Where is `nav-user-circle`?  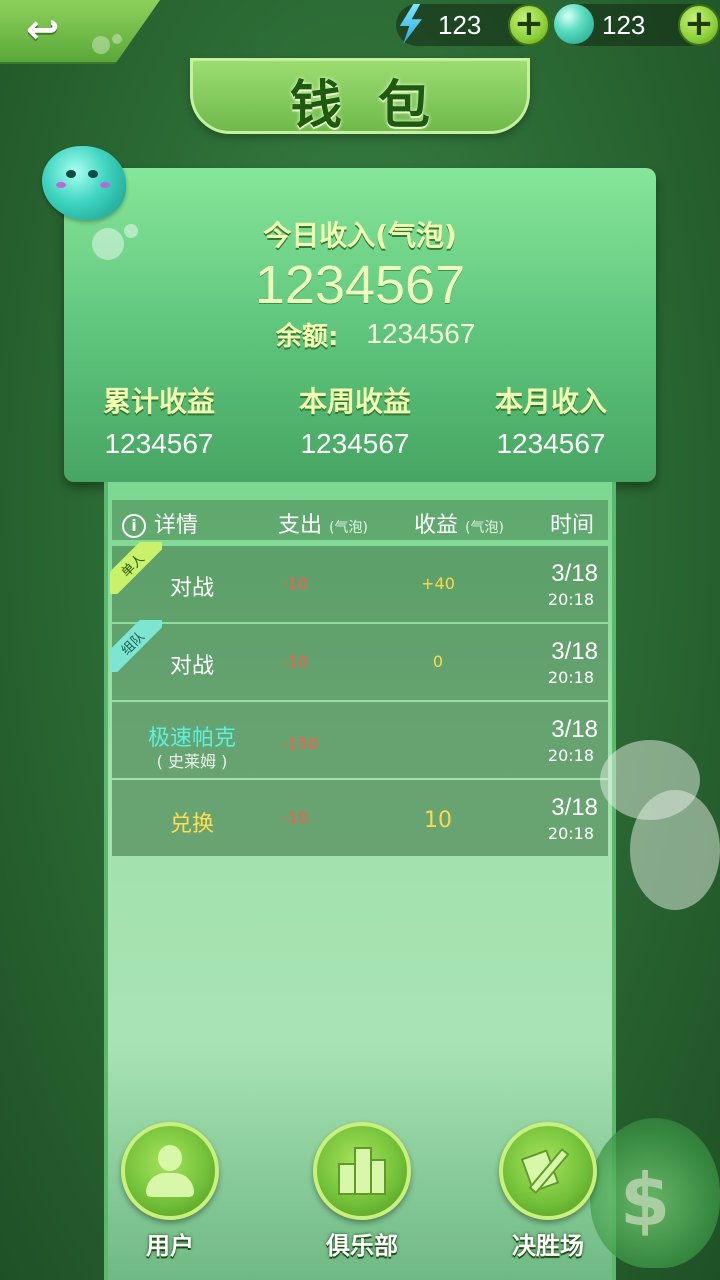 nav-user-circle is located at coordinates (170, 1171).